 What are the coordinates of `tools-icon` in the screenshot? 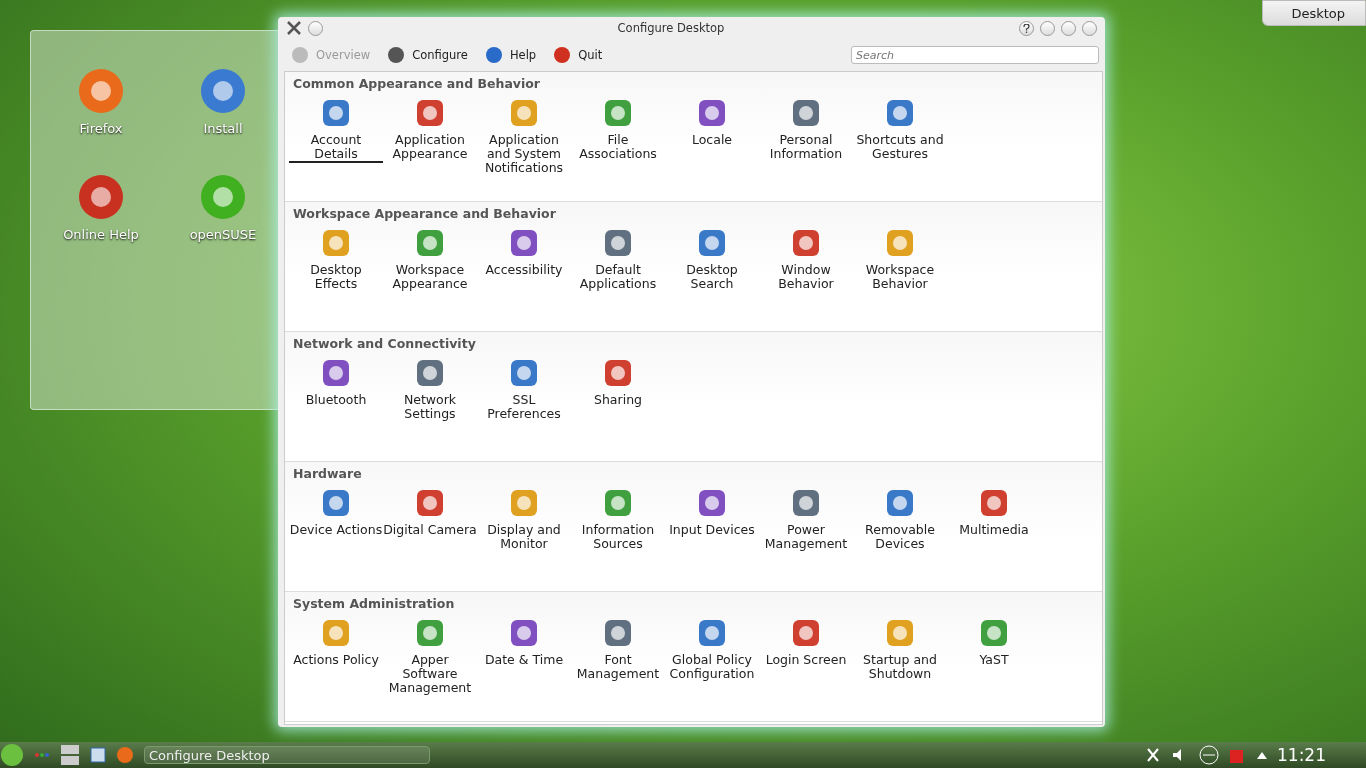 It's located at (294, 28).